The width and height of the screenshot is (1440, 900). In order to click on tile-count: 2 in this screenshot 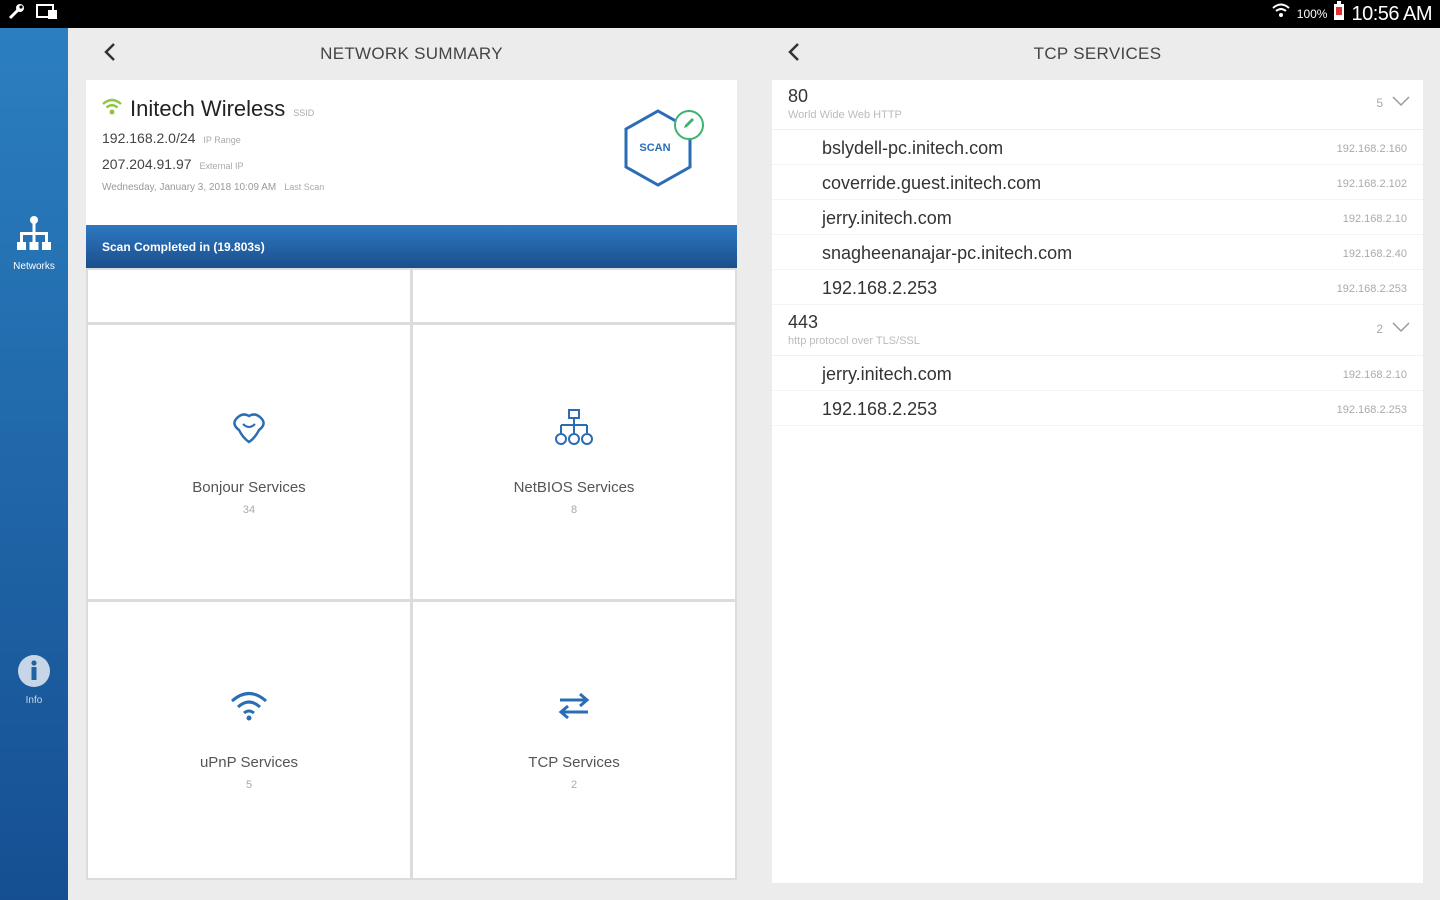, I will do `click(574, 785)`.